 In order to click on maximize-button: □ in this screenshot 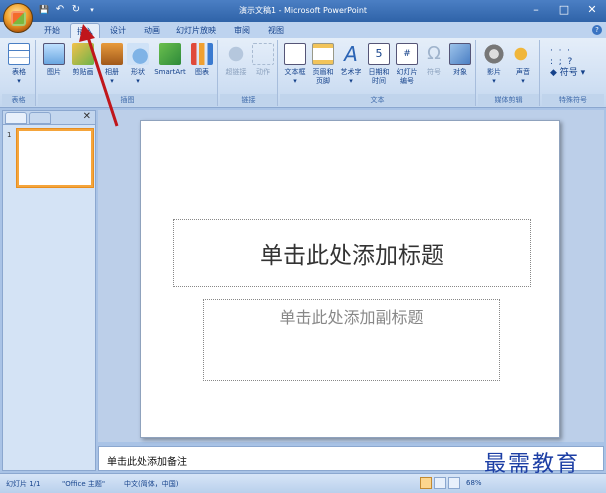, I will do `click(564, 11)`.